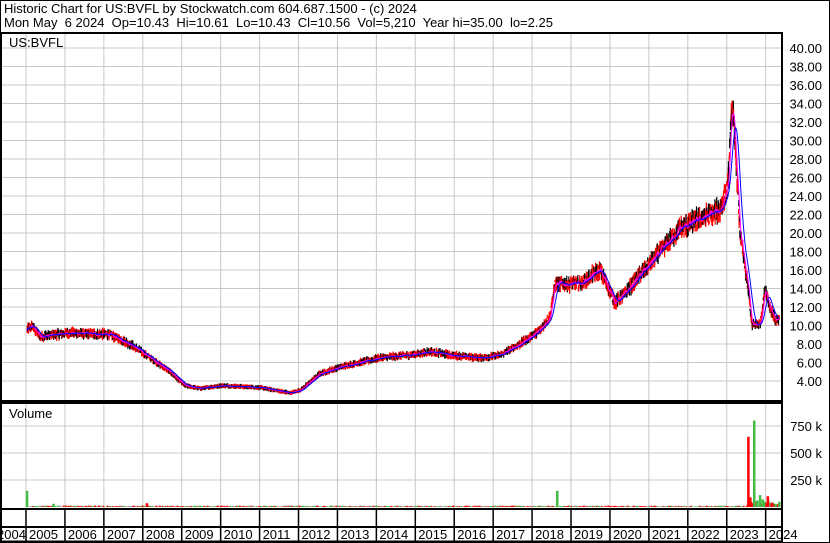 Image resolution: width=830 pixels, height=543 pixels. I want to click on symbol-label: US:BVFL, so click(36, 42).